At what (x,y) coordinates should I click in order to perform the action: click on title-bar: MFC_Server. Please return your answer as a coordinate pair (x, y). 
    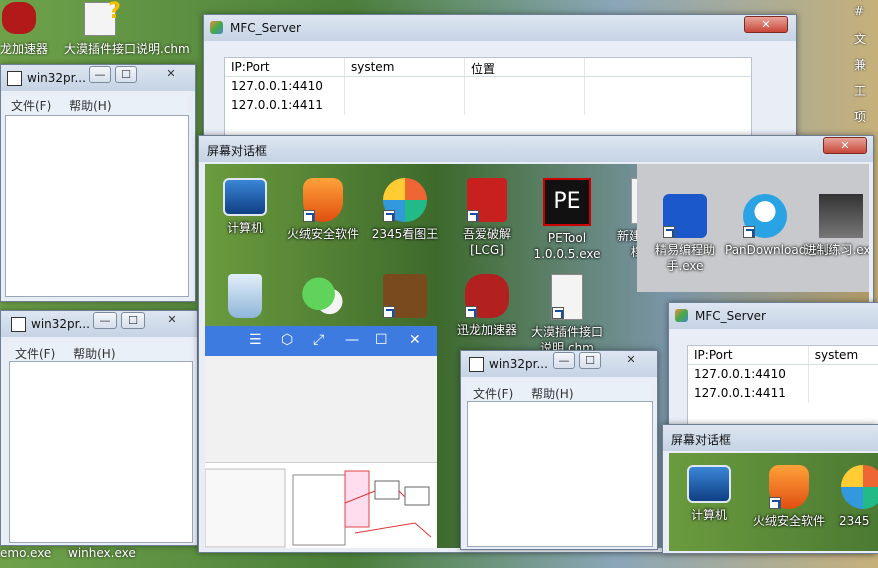
    Looking at the image, I should click on (773, 316).